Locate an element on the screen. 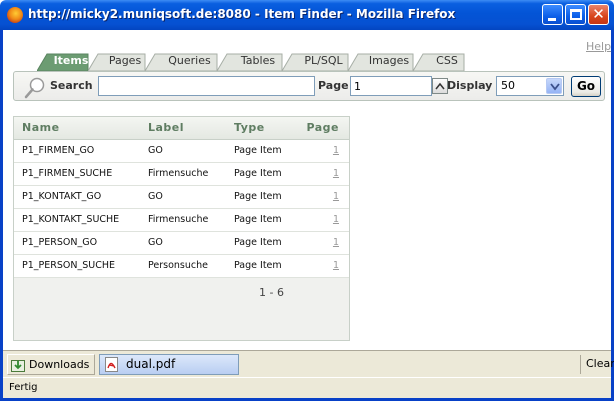 This screenshot has height=401, width=614. tab-css: CSS is located at coordinates (439, 62).